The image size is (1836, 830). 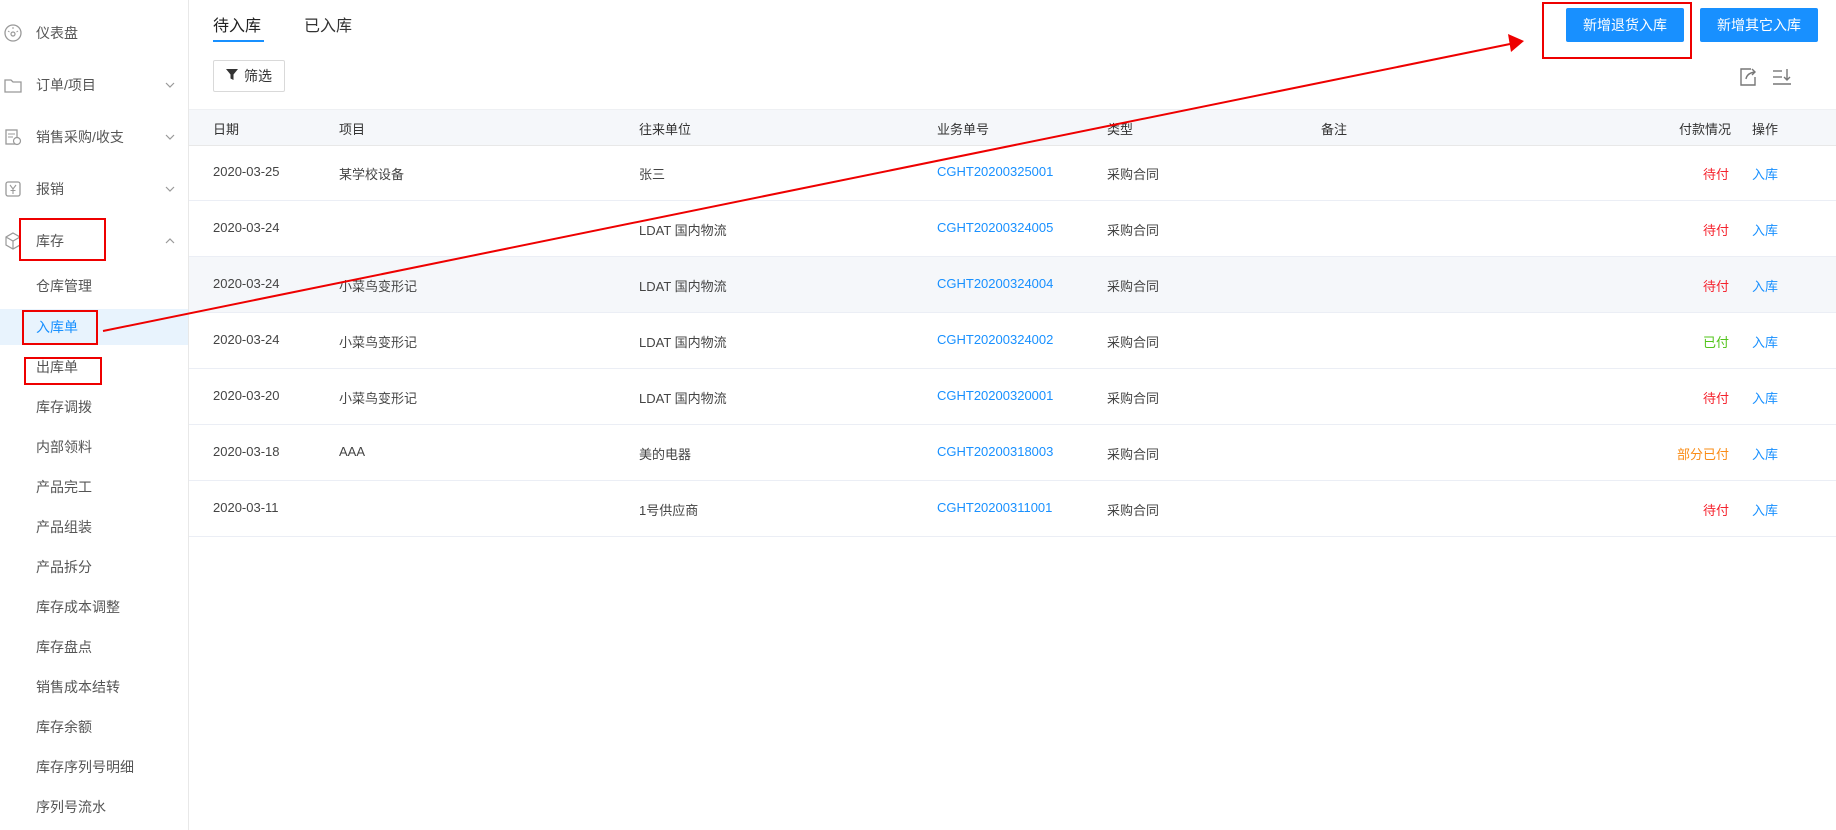 I want to click on sidebar-item-sales-purchase: 销售采购/收支, so click(x=94, y=137).